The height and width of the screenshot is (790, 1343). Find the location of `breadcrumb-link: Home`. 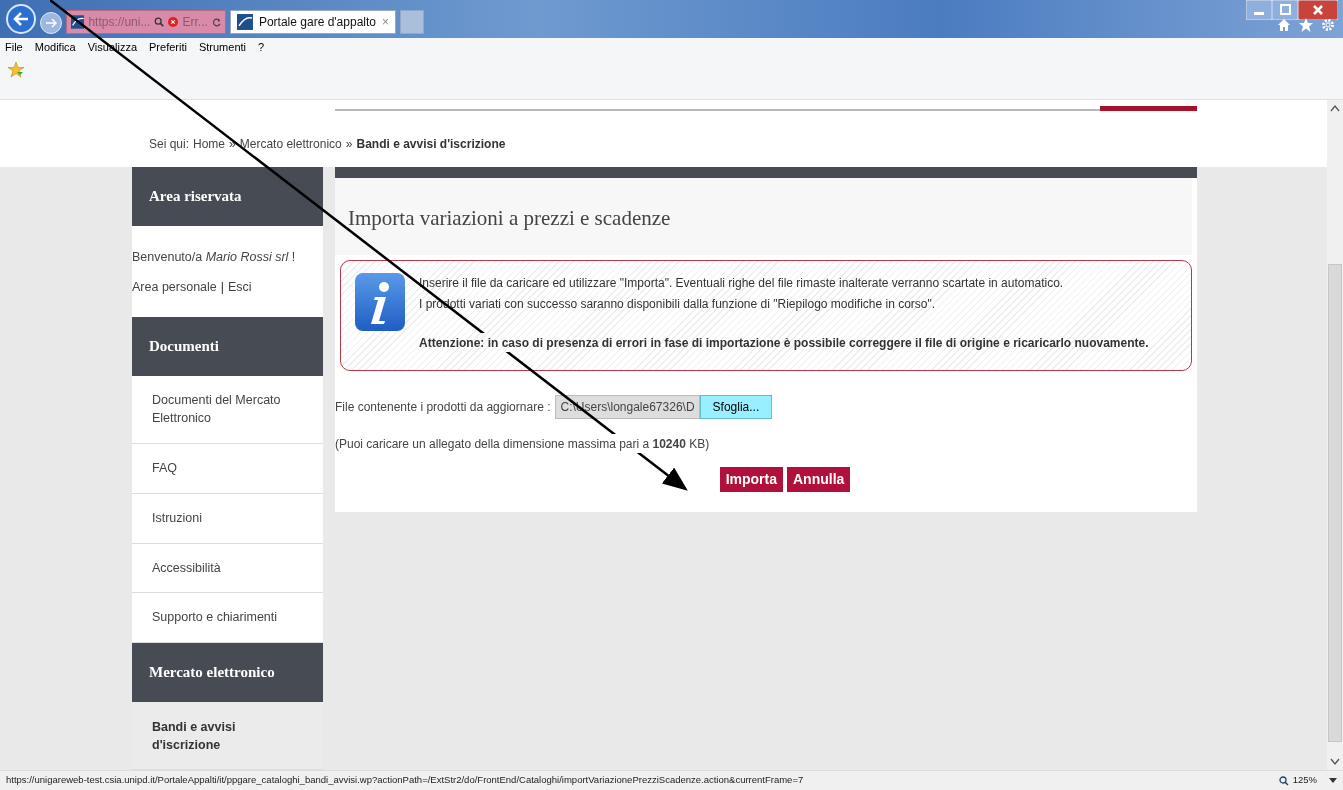

breadcrumb-link: Home is located at coordinates (209, 144).